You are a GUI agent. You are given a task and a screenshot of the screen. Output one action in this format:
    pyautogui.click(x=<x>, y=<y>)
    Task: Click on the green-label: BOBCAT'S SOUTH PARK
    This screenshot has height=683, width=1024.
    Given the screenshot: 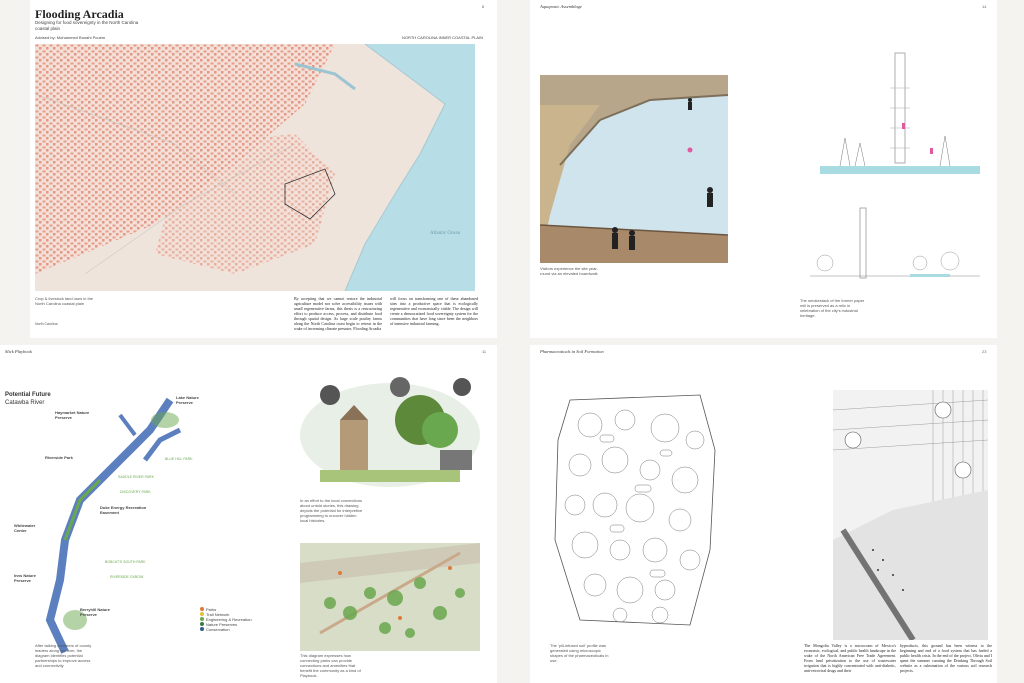 What is the action you would take?
    pyautogui.click(x=125, y=562)
    